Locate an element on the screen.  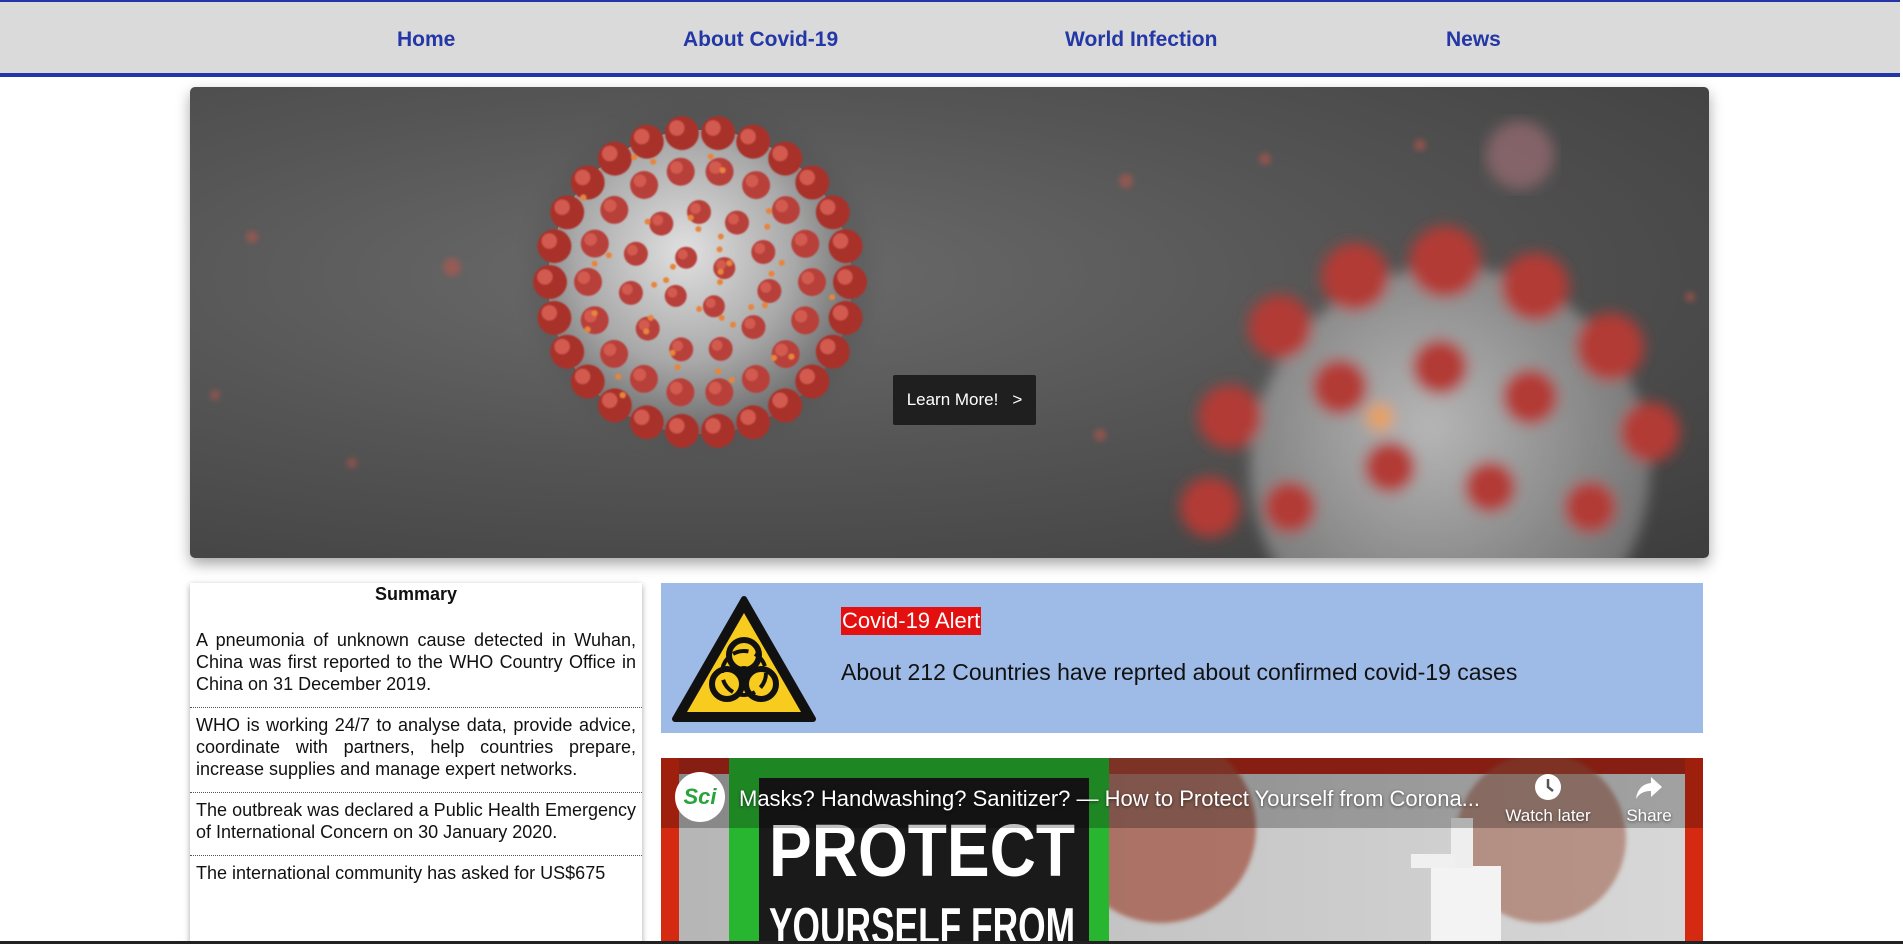
nav-news-link: News is located at coordinates (1473, 40).